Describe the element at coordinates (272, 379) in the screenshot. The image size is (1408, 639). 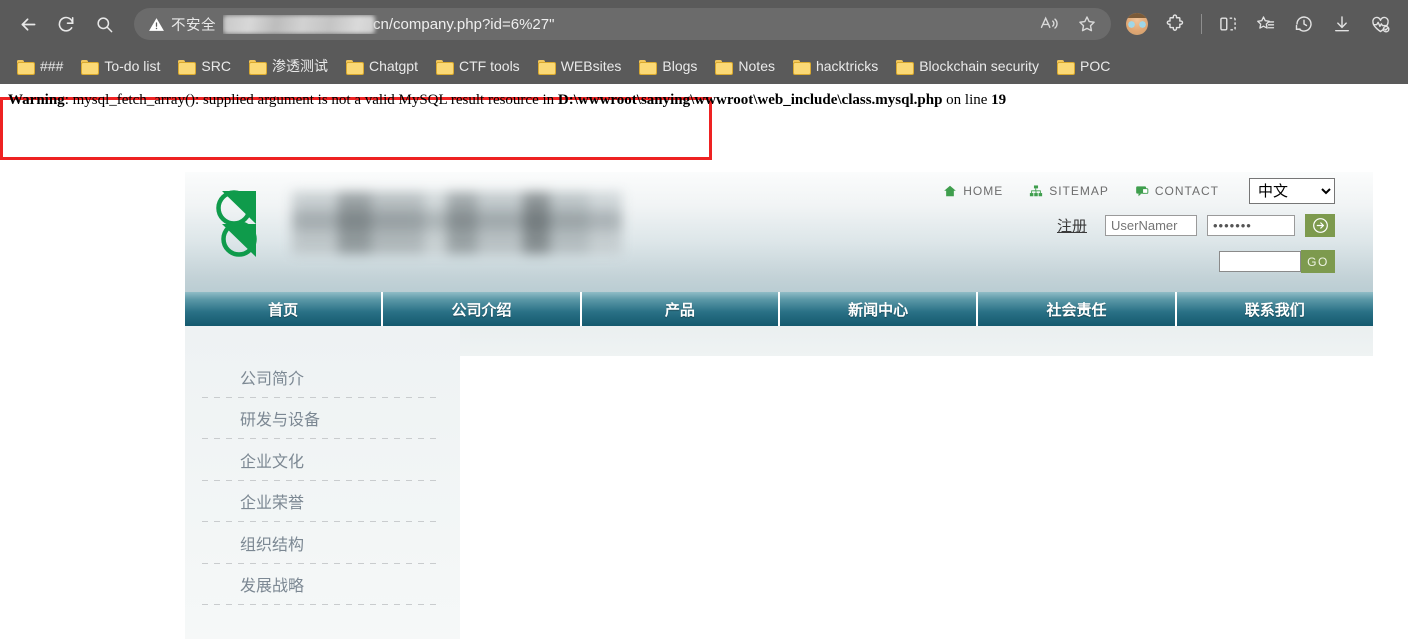
I see `sidebar-item-label: 公司简介` at that location.